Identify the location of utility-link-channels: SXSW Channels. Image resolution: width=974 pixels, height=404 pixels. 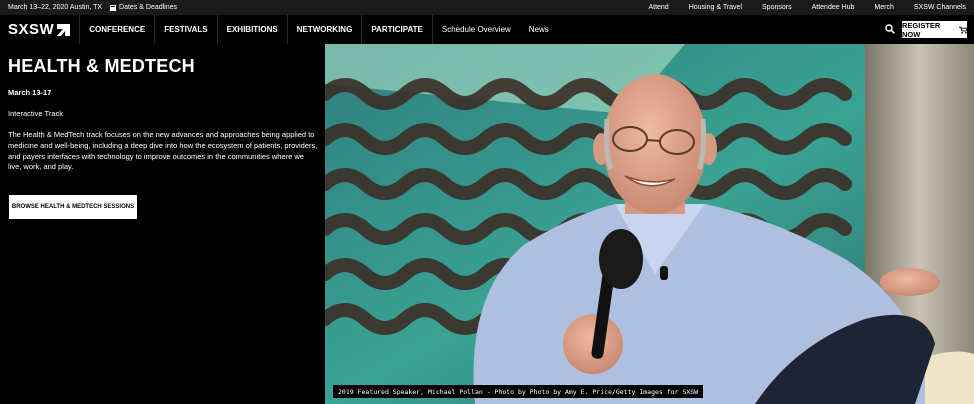
(940, 7).